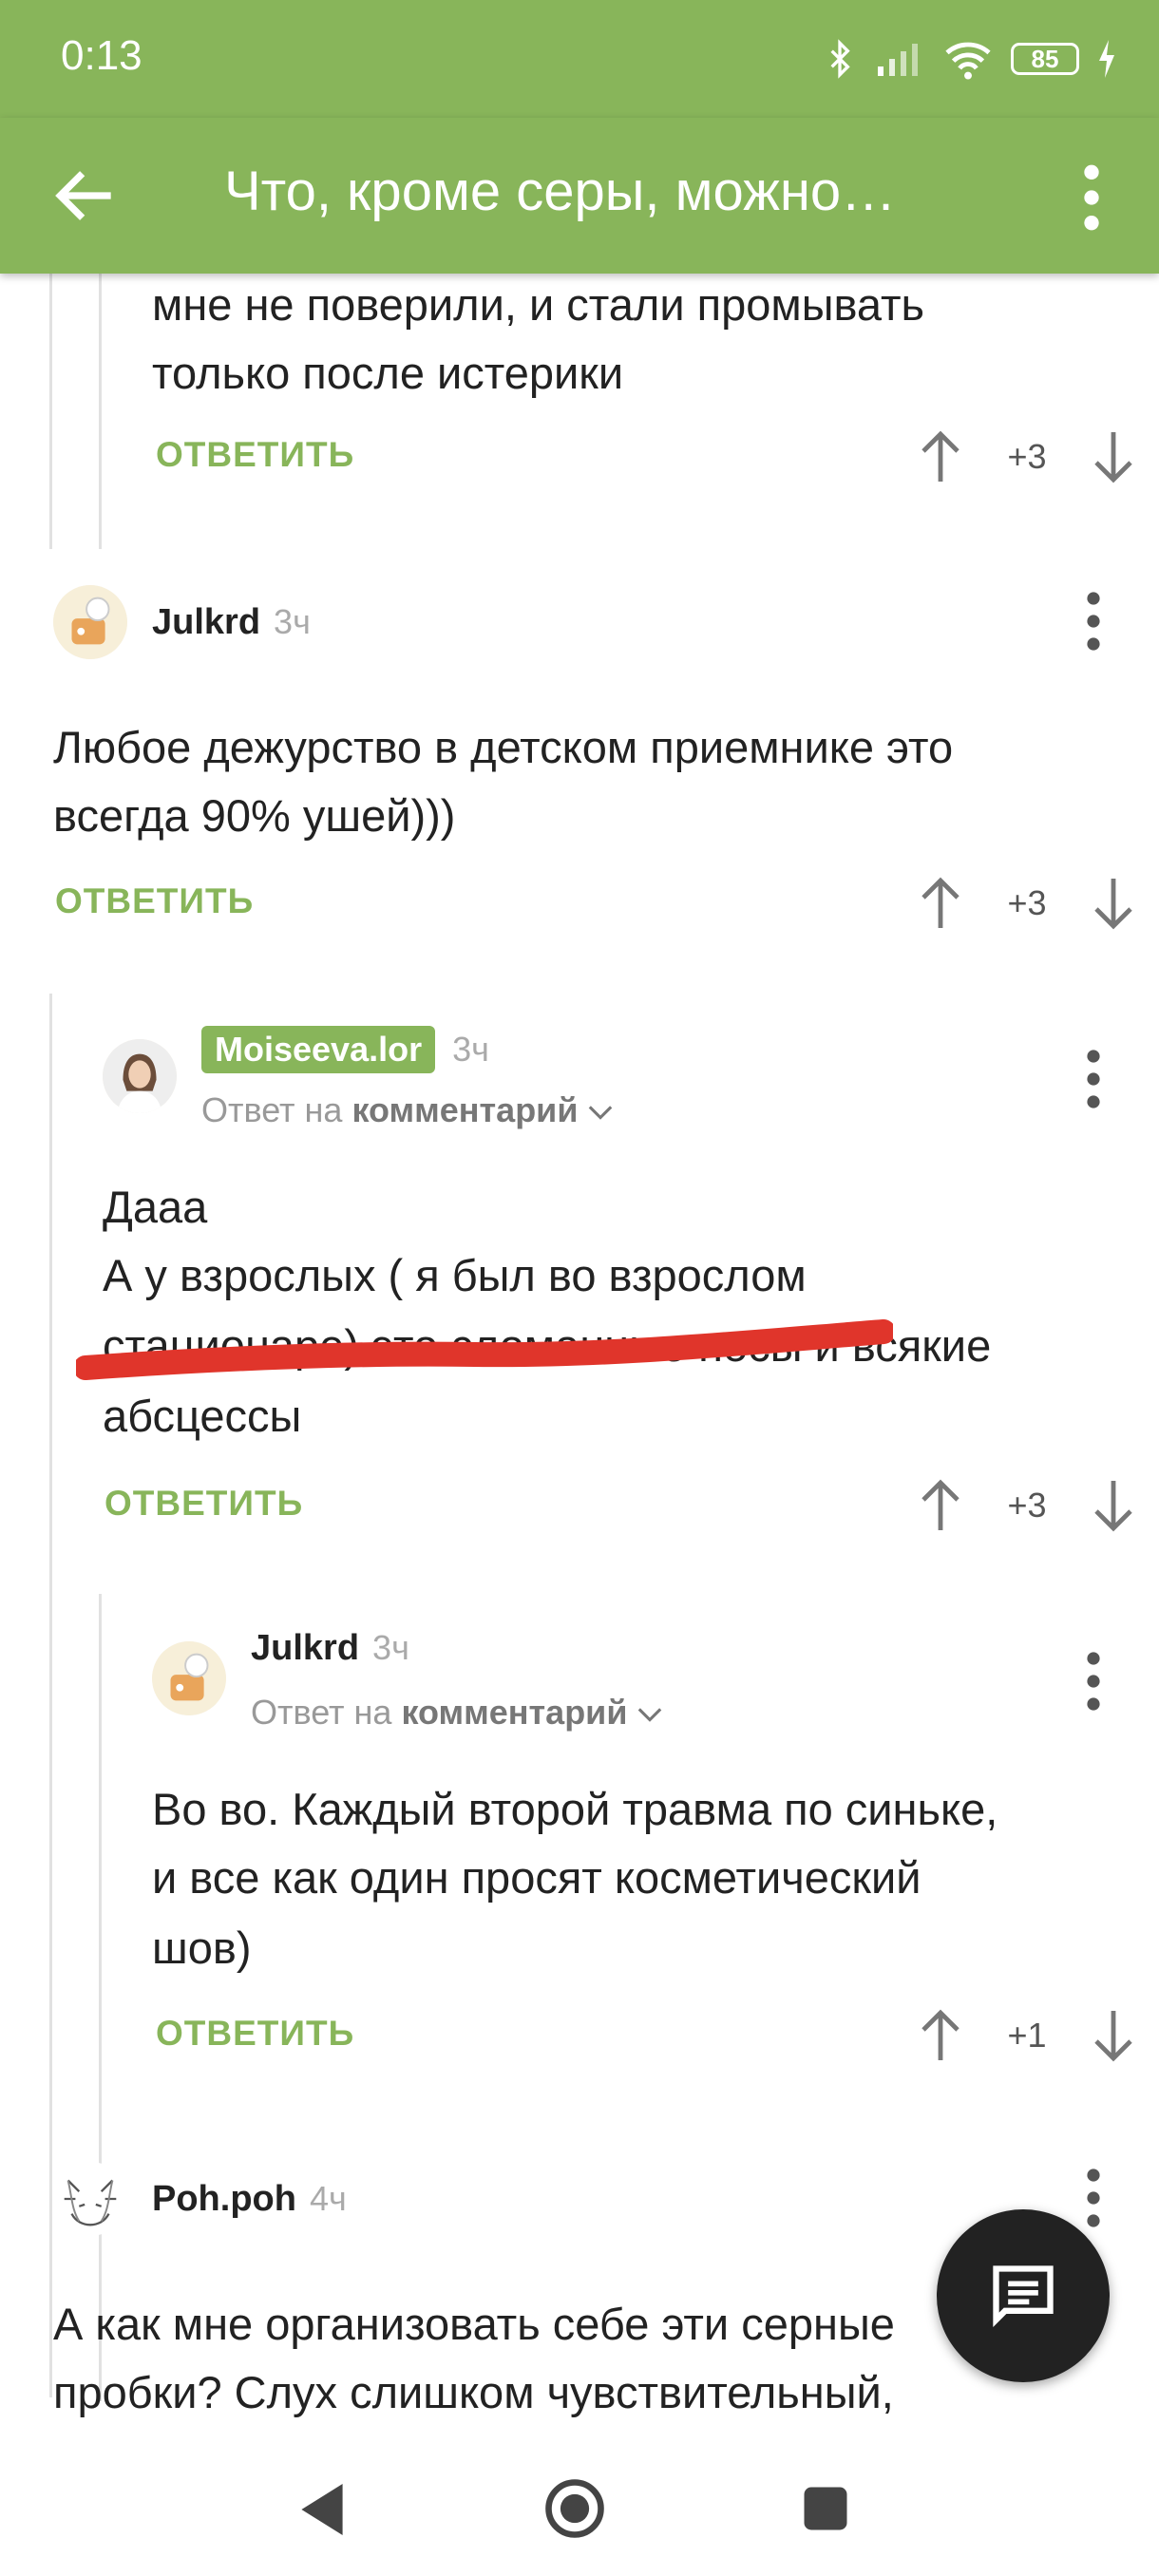 This screenshot has width=1159, height=2576. Describe the element at coordinates (898, 60) in the screenshot. I see `signal-icon` at that location.